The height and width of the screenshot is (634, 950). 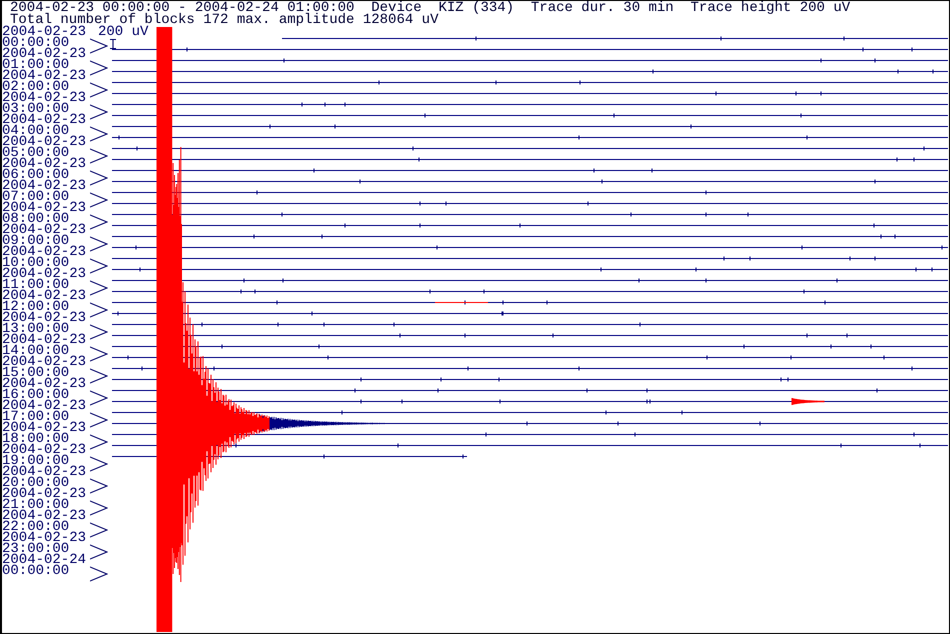 What do you see at coordinates (36, 175) in the screenshot?
I see `time-label: 06:00:00` at bounding box center [36, 175].